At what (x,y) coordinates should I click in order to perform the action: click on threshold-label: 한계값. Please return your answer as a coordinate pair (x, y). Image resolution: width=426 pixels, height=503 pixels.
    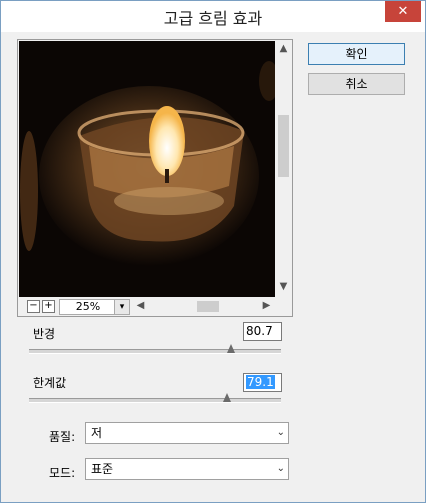
    Looking at the image, I should click on (50, 383).